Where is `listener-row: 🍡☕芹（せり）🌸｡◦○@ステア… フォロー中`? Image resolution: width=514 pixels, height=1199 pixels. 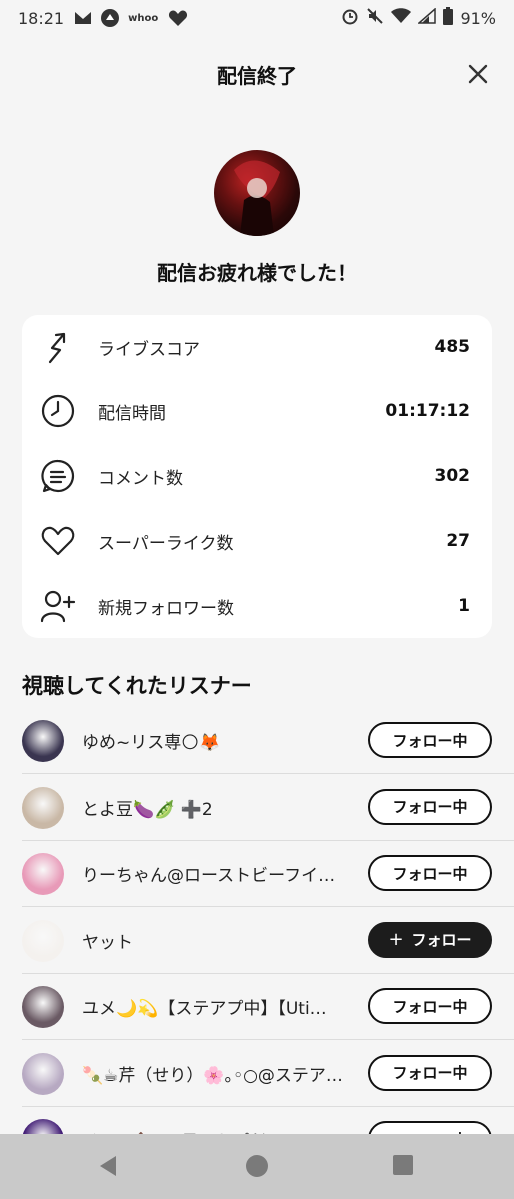 listener-row: 🍡☕芹（せり）🌸｡◦○@ステア… フォロー中 is located at coordinates (268, 1074).